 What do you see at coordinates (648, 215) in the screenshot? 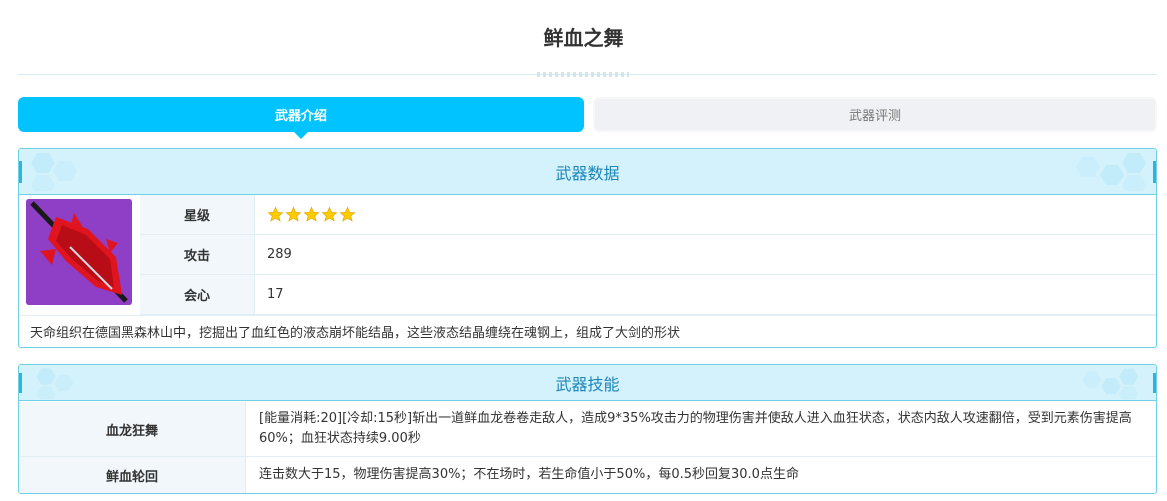
I see `stat-row-rarity: 星级` at bounding box center [648, 215].